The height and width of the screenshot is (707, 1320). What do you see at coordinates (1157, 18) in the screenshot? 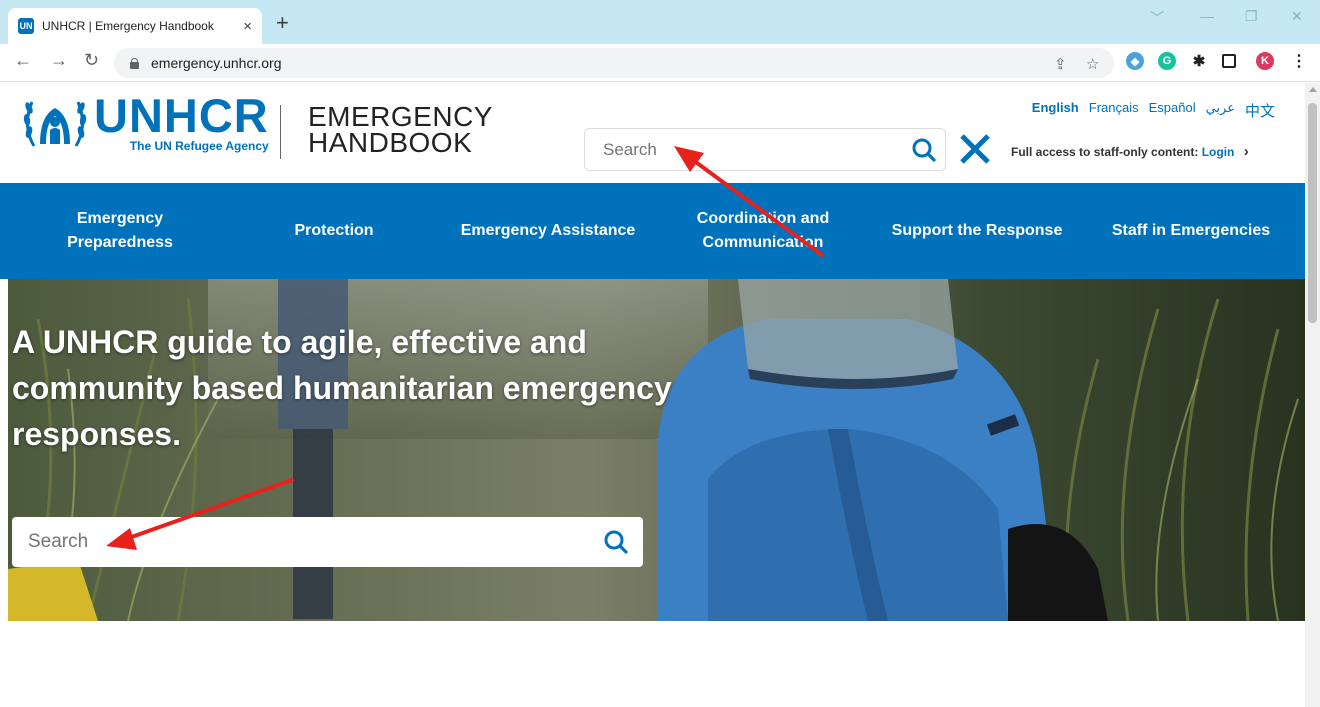
I see `tab-search-icon: ﹀` at bounding box center [1157, 18].